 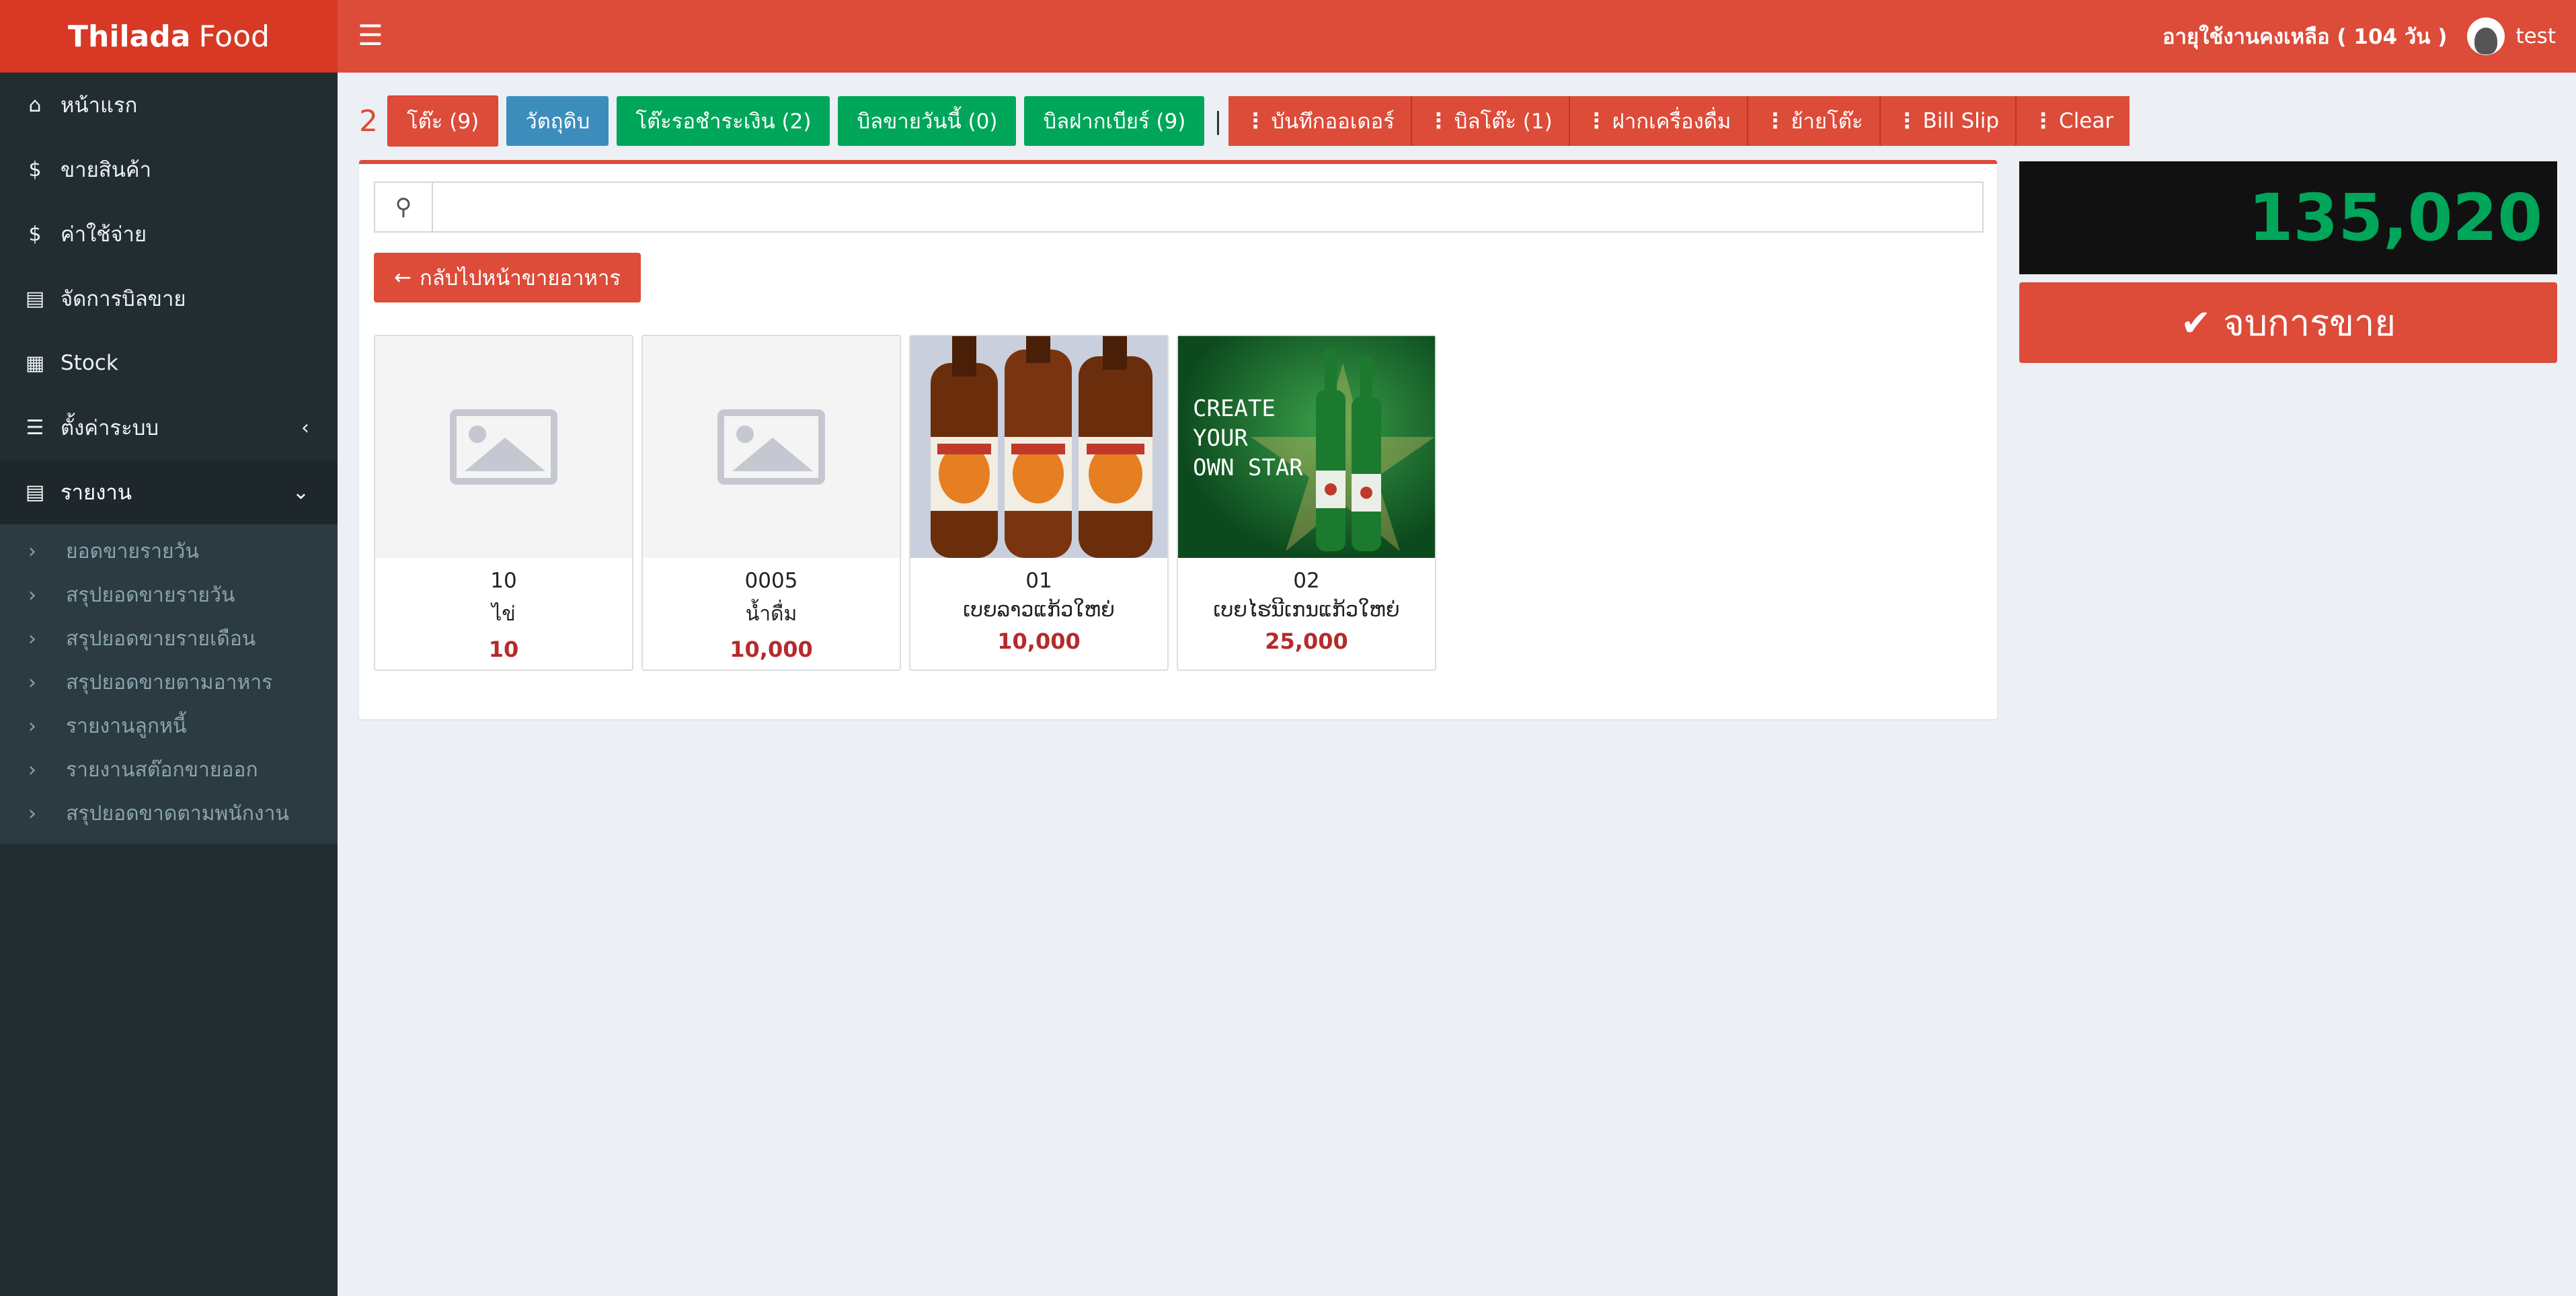 I want to click on button-label: Bill Slip, so click(x=1961, y=121).